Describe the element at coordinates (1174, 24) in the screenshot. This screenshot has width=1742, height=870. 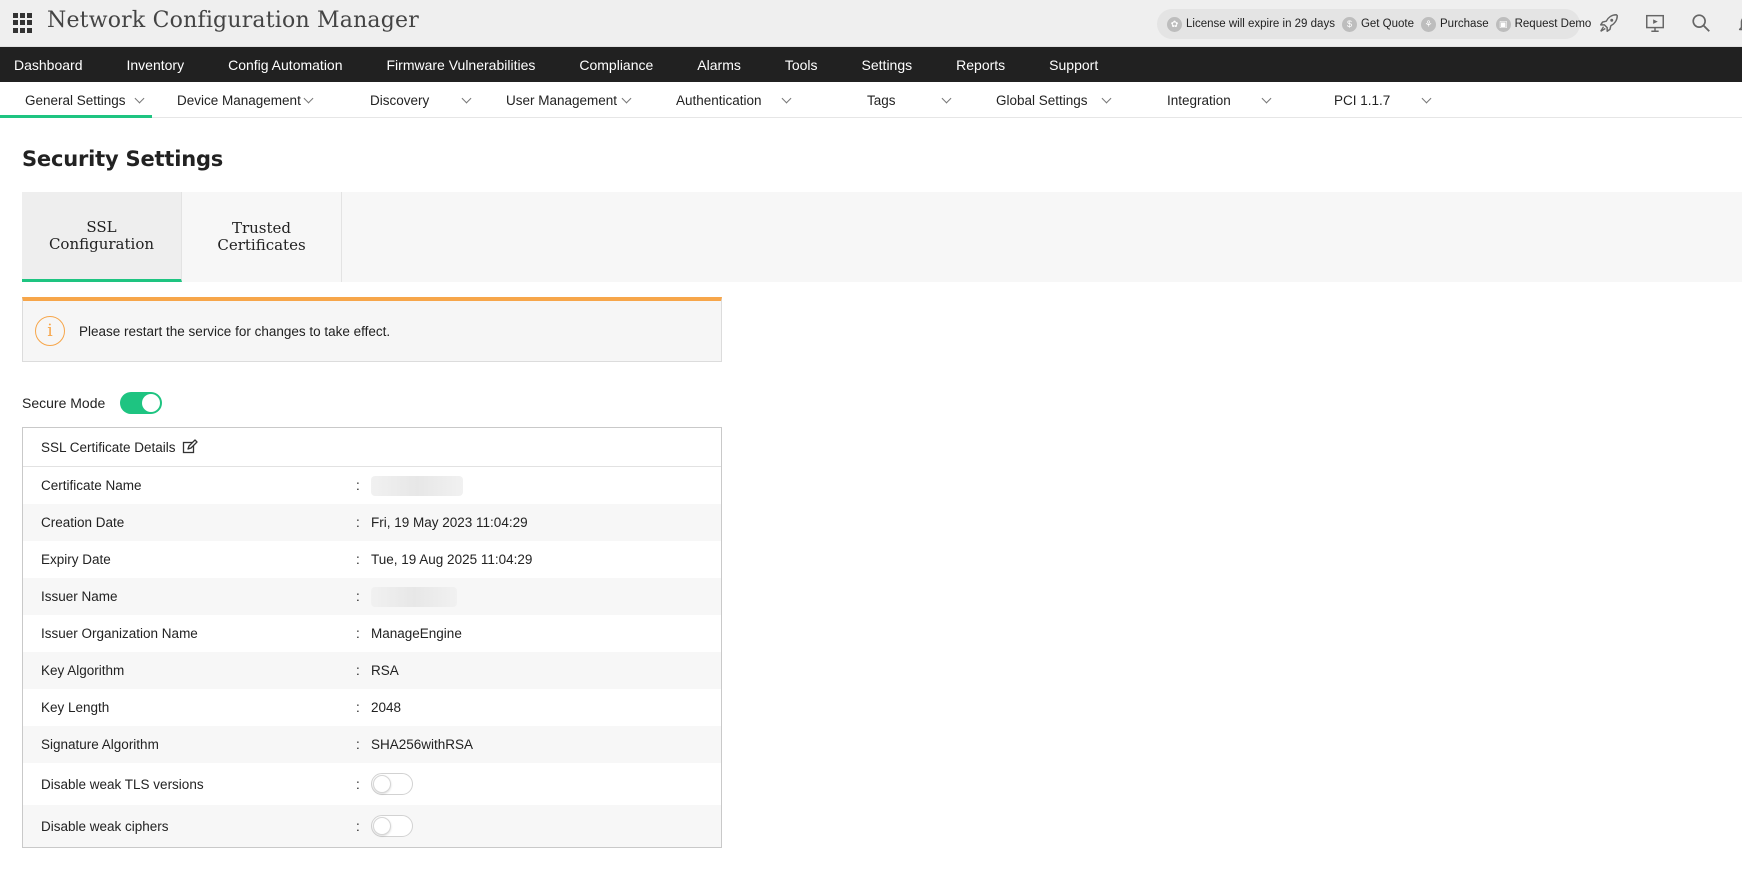
I see `license-icon: ✿` at that location.